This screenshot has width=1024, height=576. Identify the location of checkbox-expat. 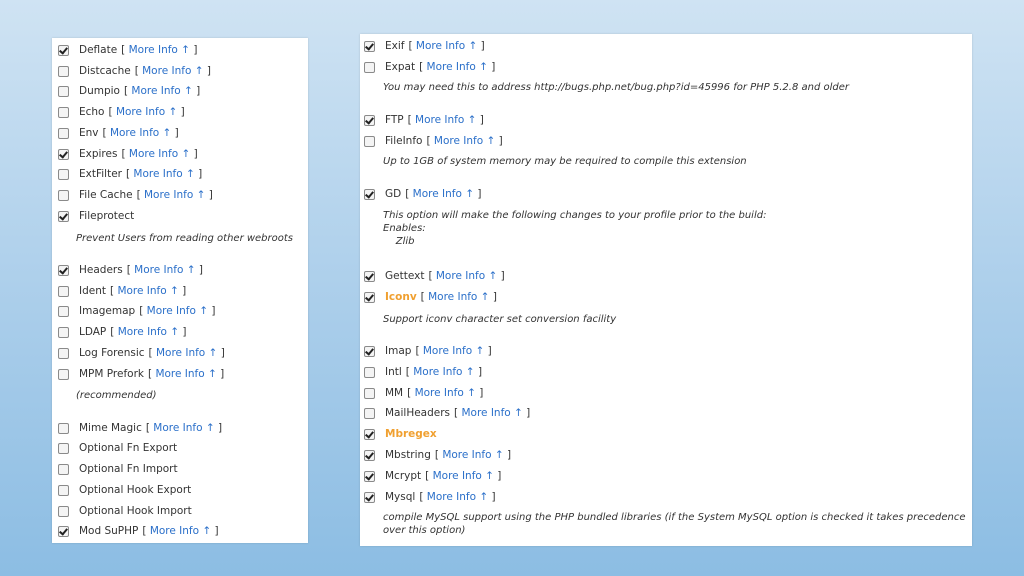
(369, 67).